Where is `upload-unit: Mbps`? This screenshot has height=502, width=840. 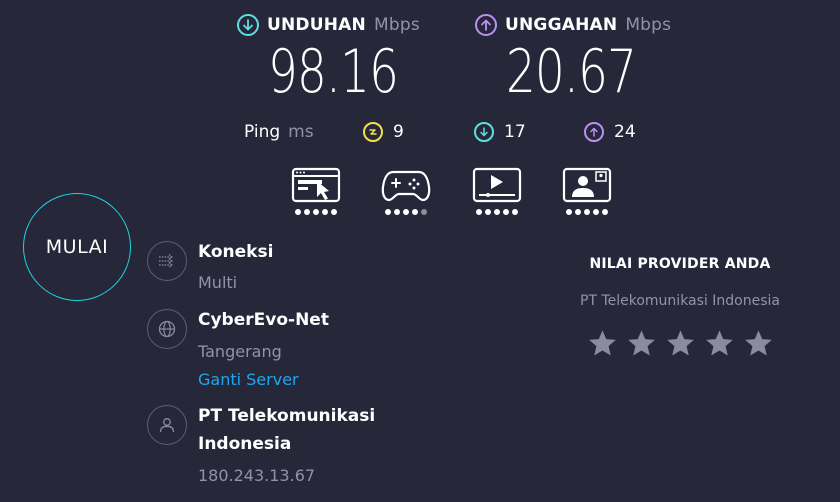 upload-unit: Mbps is located at coordinates (648, 25).